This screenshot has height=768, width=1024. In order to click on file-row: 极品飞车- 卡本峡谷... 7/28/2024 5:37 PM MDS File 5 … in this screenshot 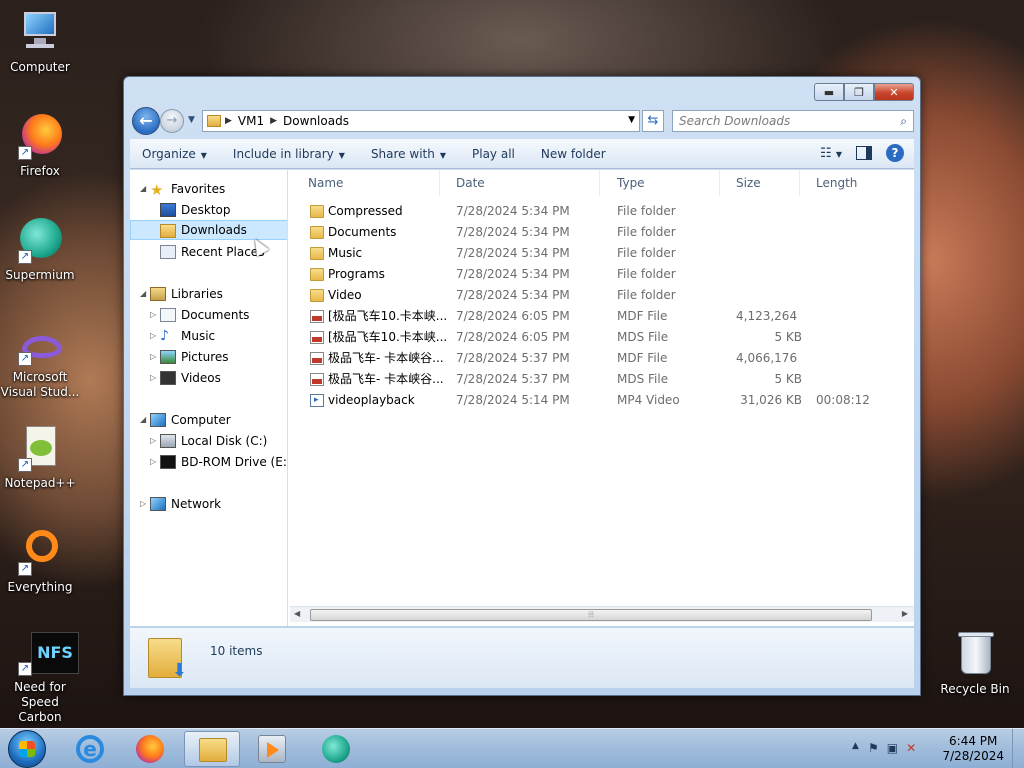, I will do `click(600, 379)`.